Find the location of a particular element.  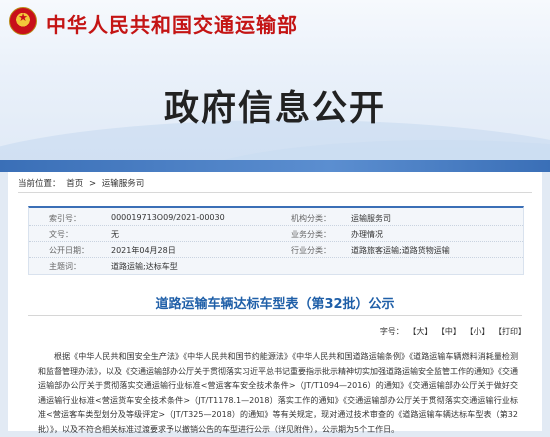

metadata-row: 公开日期： 2021年04月28日 行业分类： 道路旅客运输;道路货物运输 is located at coordinates (276, 249).